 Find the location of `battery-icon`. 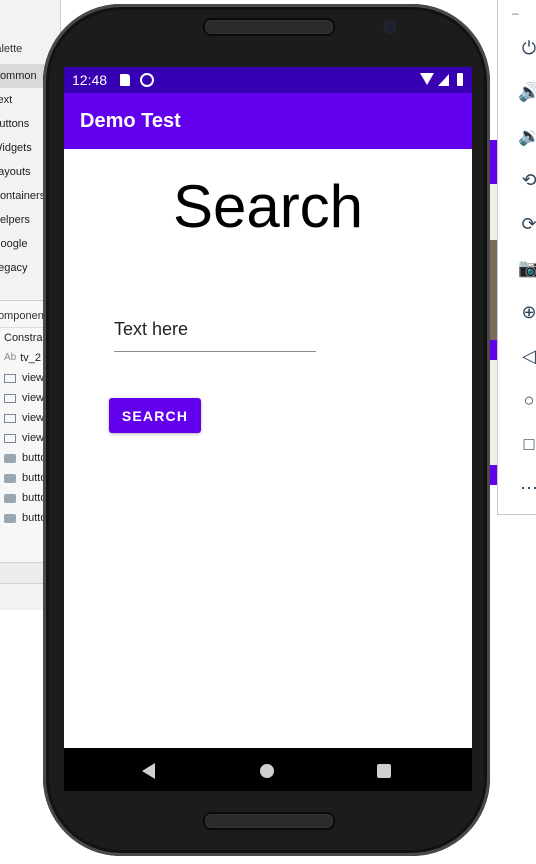

battery-icon is located at coordinates (460, 79).